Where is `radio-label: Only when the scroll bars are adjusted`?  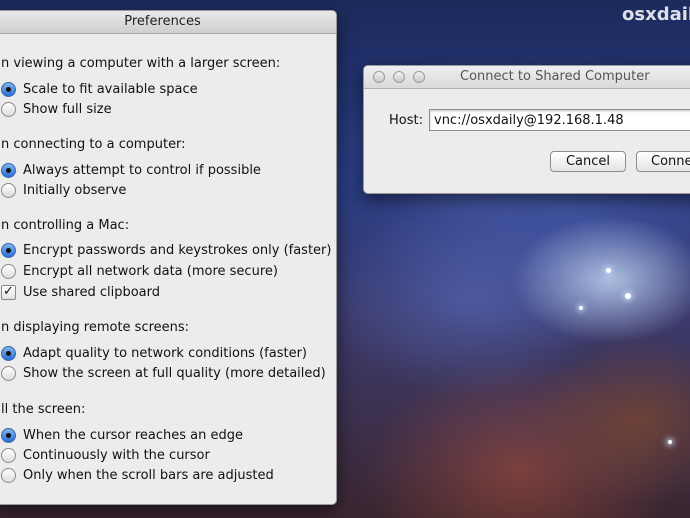
radio-label: Only when the scroll bars are adjusted is located at coordinates (148, 475).